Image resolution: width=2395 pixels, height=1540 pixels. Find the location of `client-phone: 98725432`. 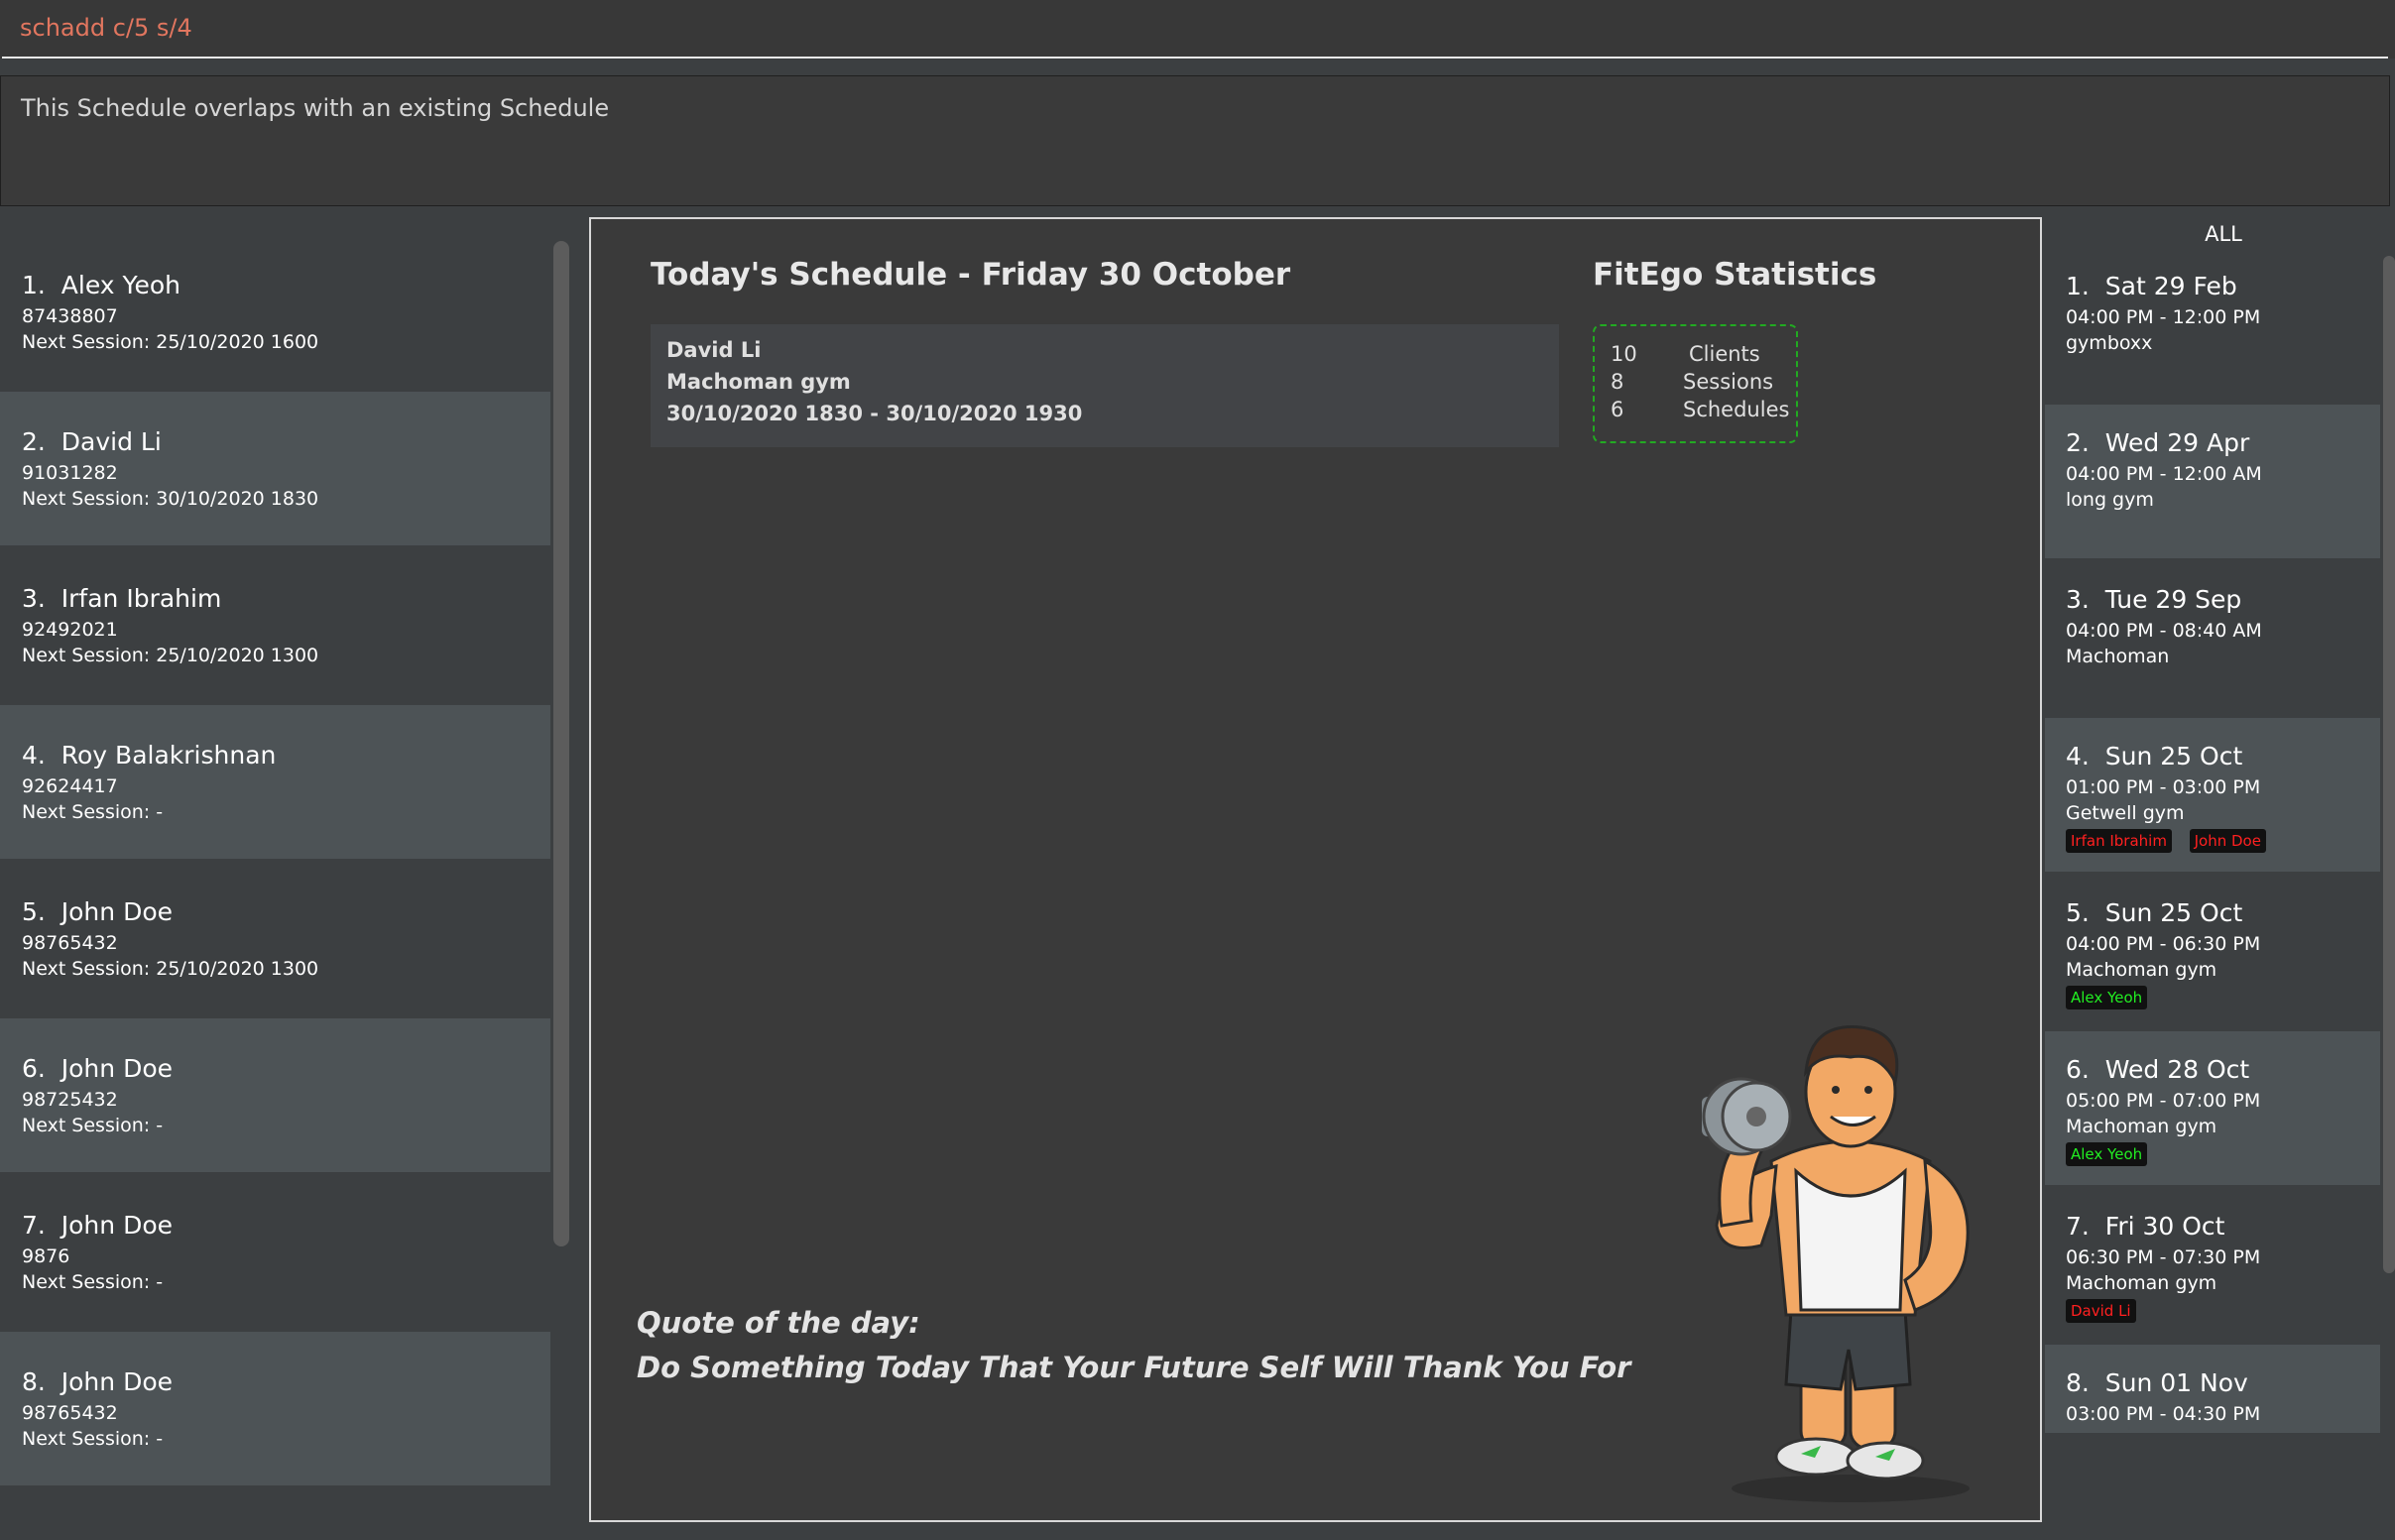

client-phone: 98725432 is located at coordinates (70, 1100).